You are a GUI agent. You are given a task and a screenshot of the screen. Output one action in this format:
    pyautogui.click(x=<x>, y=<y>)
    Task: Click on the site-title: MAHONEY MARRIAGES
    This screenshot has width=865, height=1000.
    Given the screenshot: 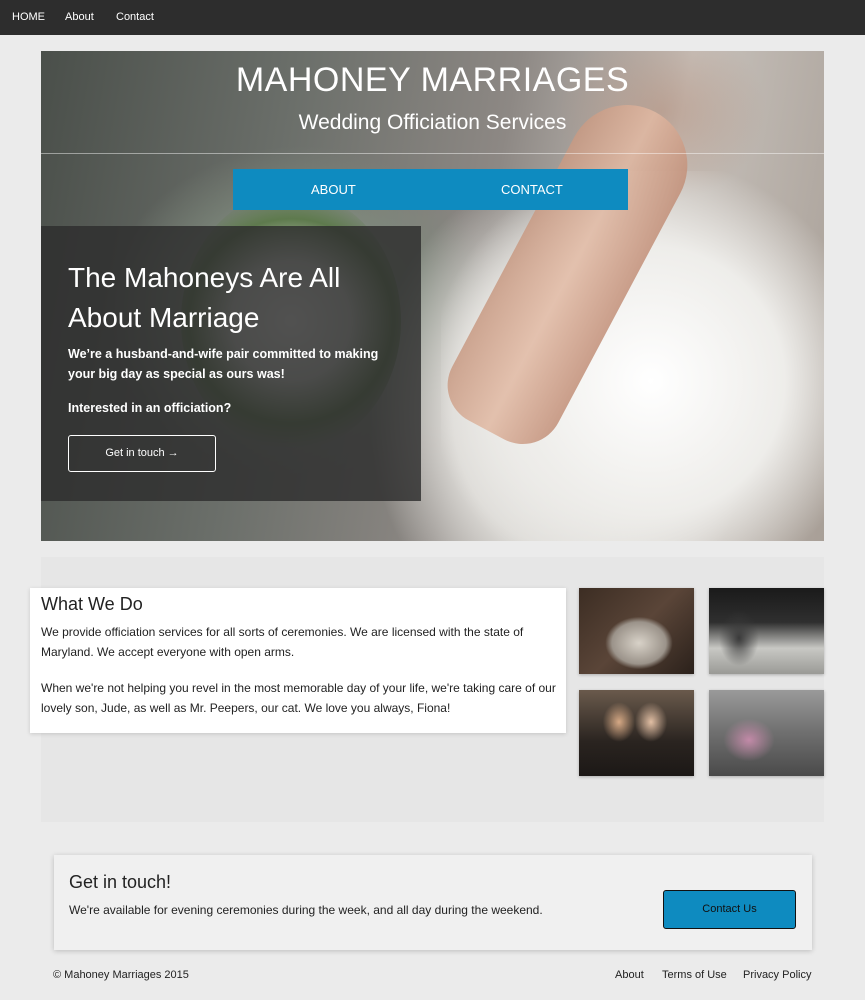 What is the action you would take?
    pyautogui.click(x=432, y=80)
    